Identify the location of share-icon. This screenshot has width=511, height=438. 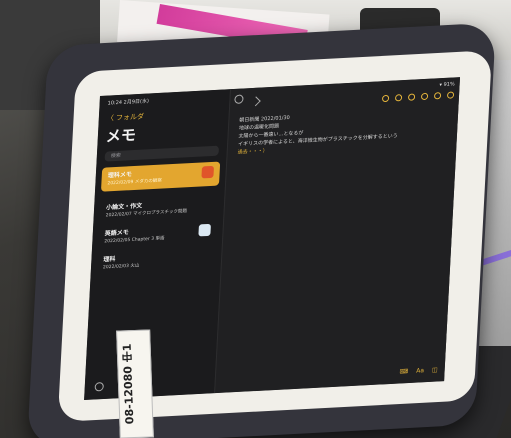
(437, 96).